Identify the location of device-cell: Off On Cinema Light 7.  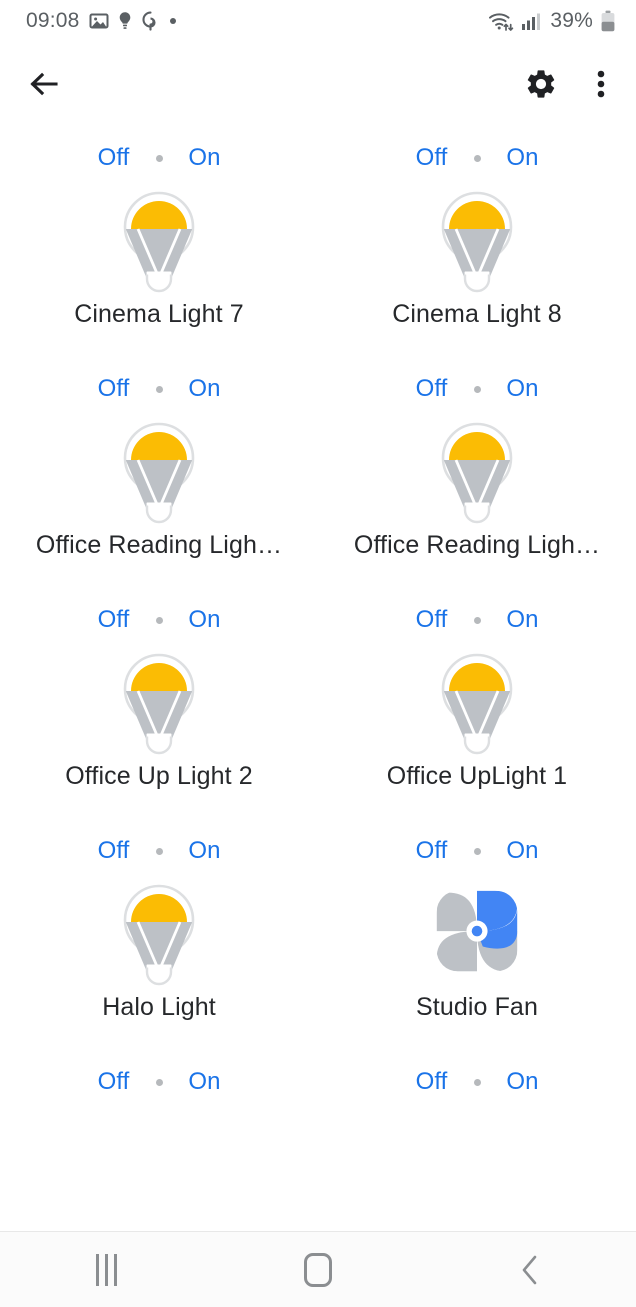
(159, 245).